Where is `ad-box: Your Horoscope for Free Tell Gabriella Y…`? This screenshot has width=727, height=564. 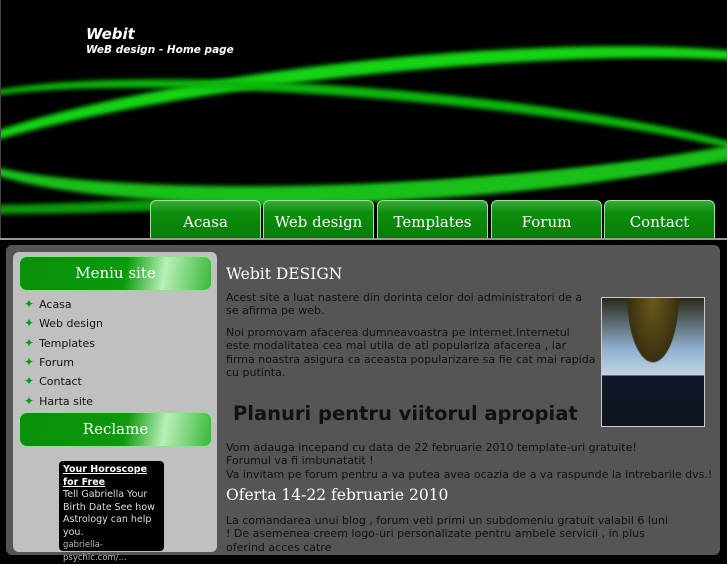 ad-box: Your Horoscope for Free Tell Gabriella Y… is located at coordinates (111, 512).